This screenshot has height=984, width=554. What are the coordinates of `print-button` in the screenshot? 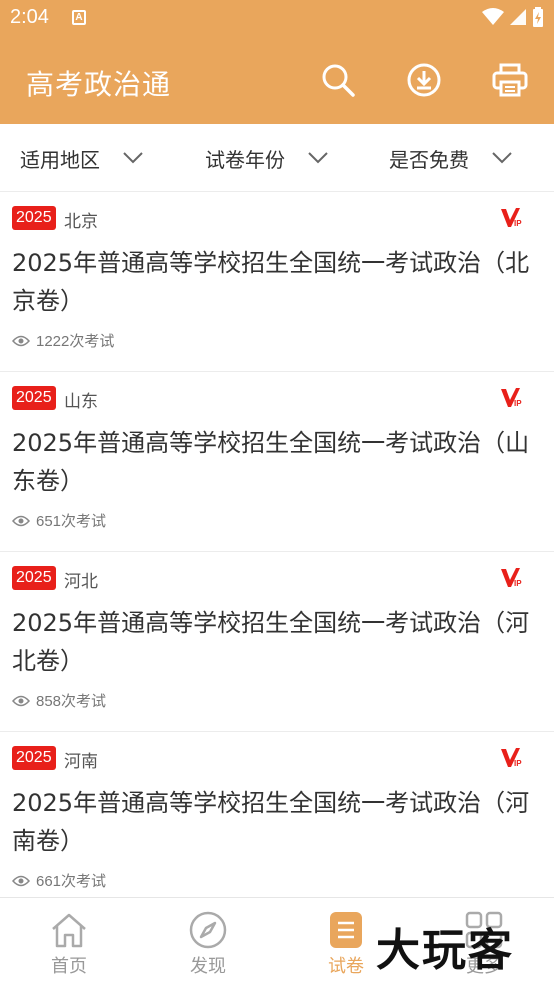 It's located at (510, 80).